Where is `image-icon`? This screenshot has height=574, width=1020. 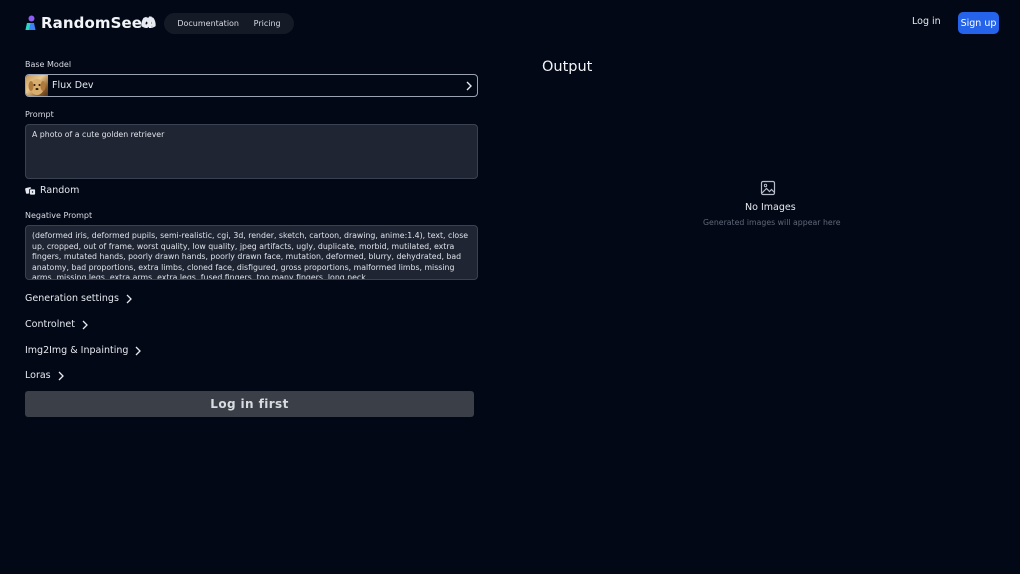
image-icon is located at coordinates (768, 188).